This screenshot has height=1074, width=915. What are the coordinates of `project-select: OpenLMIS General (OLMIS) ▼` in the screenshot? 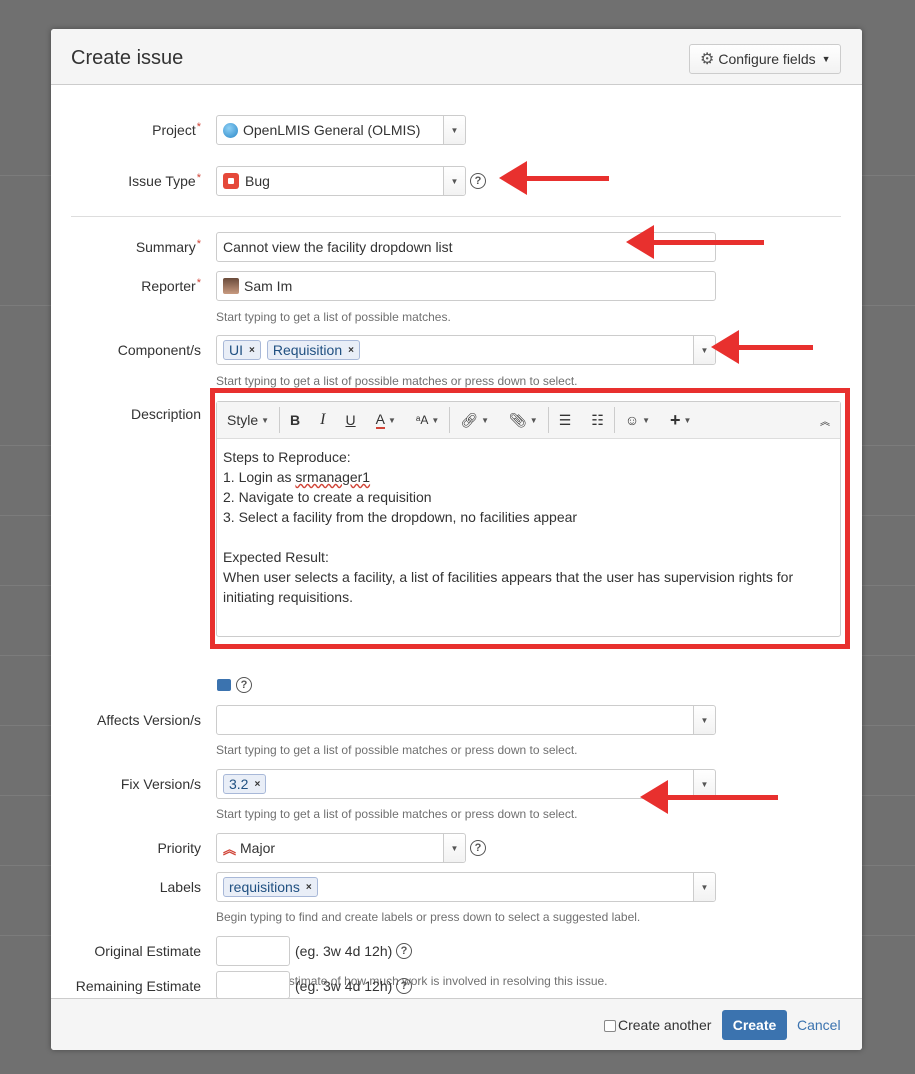 It's located at (341, 130).